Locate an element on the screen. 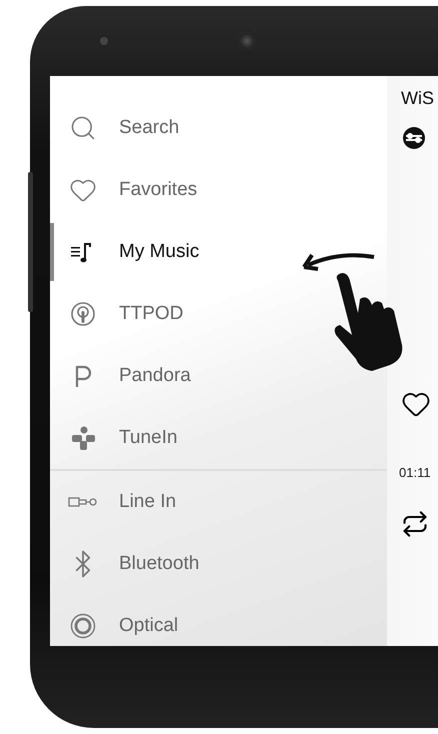 This screenshot has height=734, width=438. elapsed-time: 01:11 is located at coordinates (415, 472).